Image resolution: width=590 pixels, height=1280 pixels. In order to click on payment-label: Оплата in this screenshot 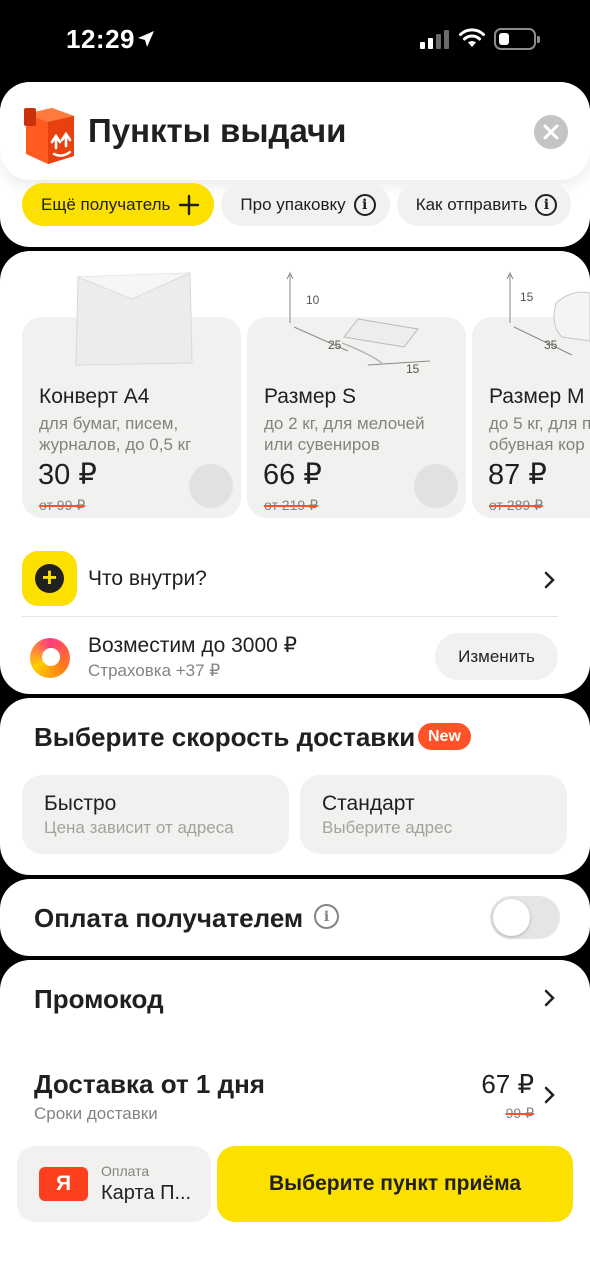, I will do `click(125, 1171)`.